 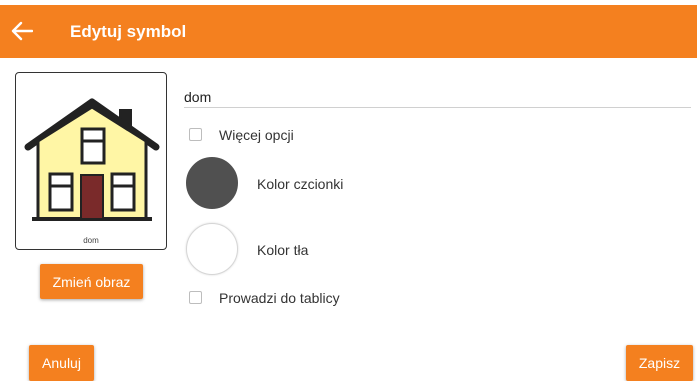 What do you see at coordinates (437, 97) in the screenshot?
I see `symbol-name-input` at bounding box center [437, 97].